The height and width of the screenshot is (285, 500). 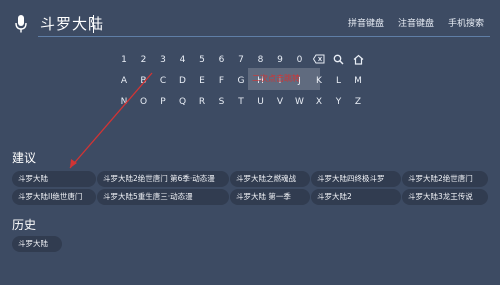 I want to click on search-input: 斗罗大陆, so click(x=72, y=24).